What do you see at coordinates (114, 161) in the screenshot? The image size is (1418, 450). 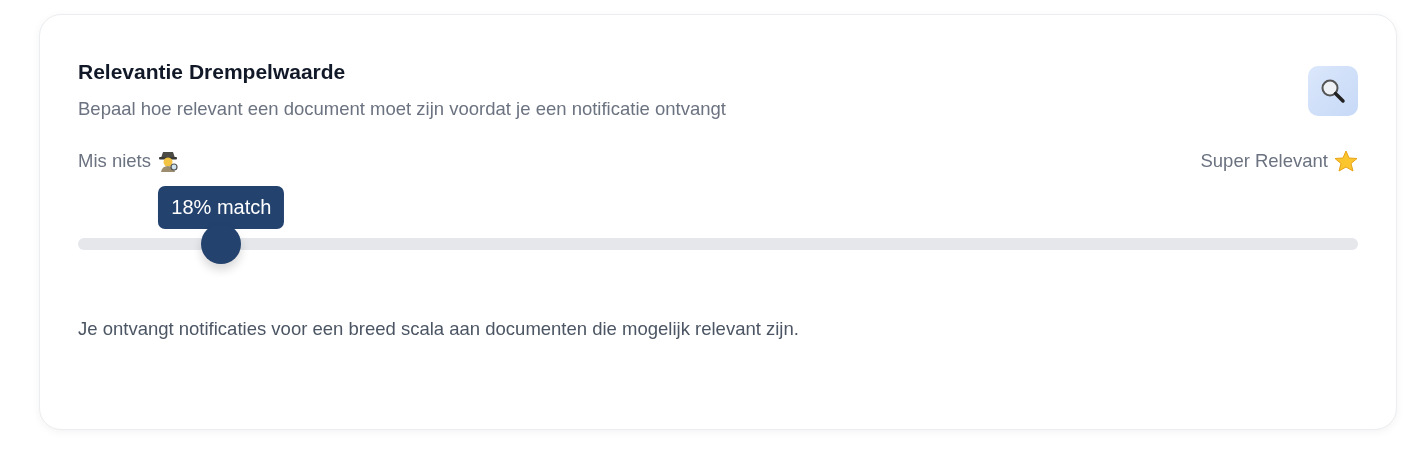 I see `min-label: Mis niets` at bounding box center [114, 161].